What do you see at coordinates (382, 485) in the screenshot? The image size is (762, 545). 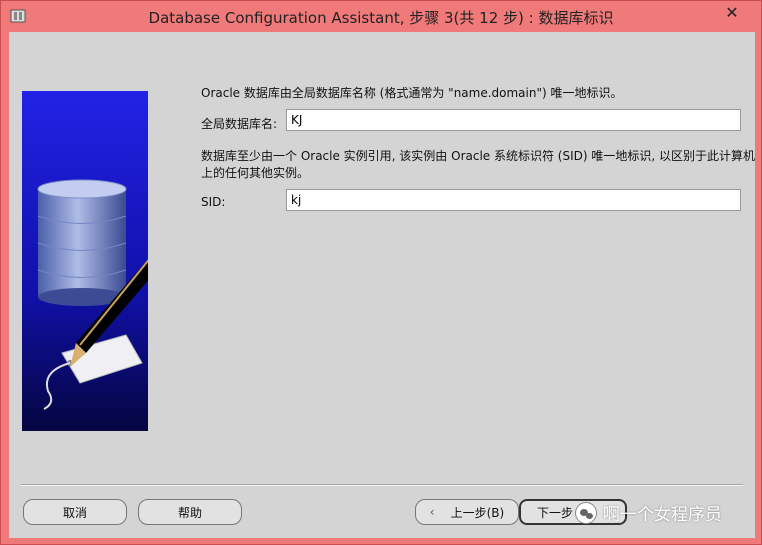 I see `footer-divider` at bounding box center [382, 485].